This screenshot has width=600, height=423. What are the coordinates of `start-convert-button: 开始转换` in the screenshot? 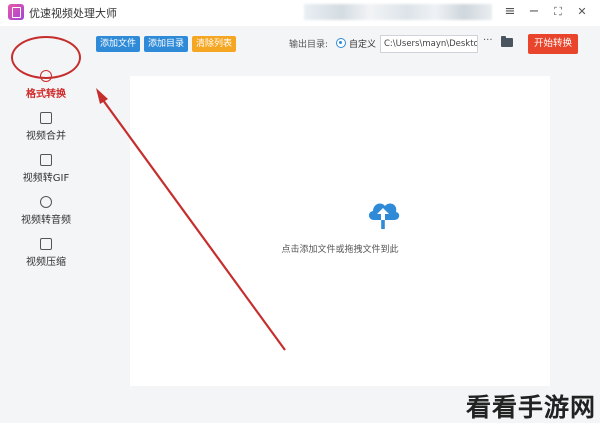 It's located at (553, 44).